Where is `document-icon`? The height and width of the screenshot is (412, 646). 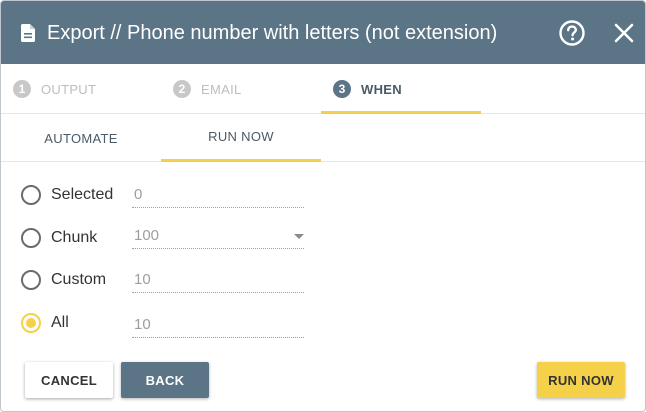
document-icon is located at coordinates (28, 33).